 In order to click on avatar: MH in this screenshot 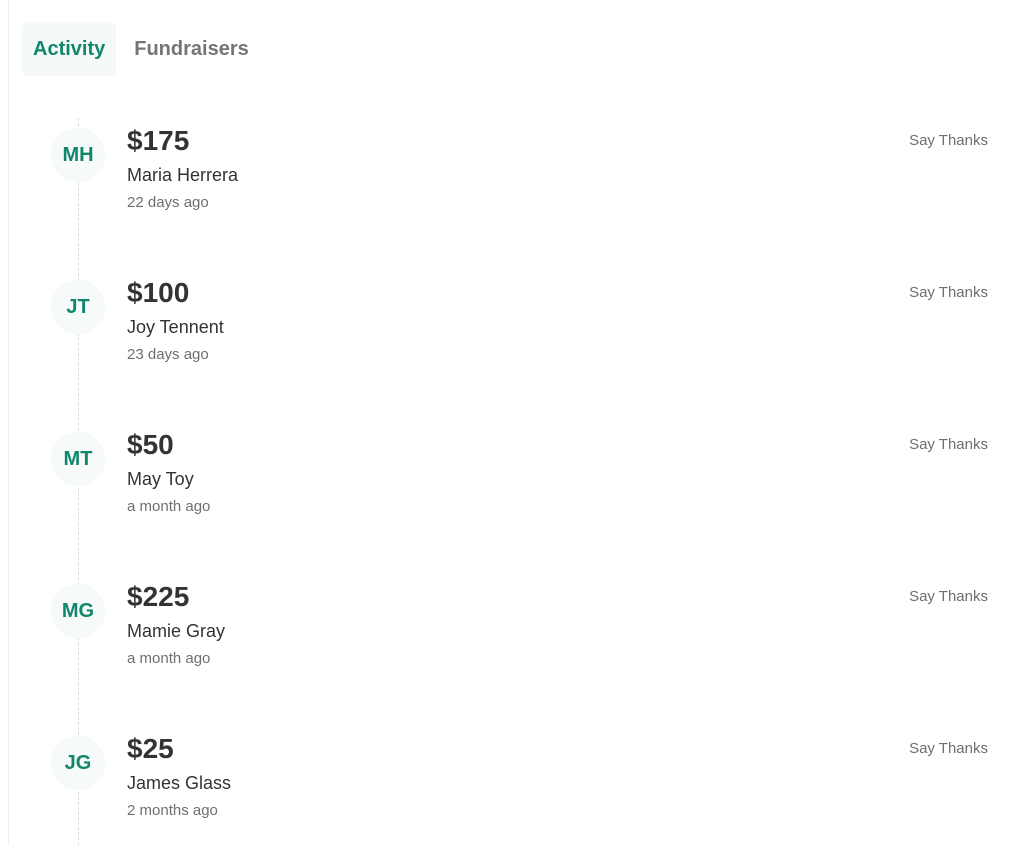, I will do `click(78, 155)`.